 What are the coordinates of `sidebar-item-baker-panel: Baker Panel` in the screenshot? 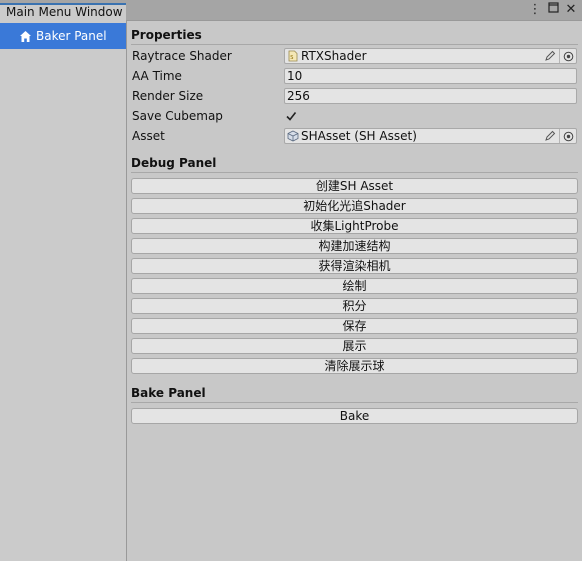 It's located at (63, 36).